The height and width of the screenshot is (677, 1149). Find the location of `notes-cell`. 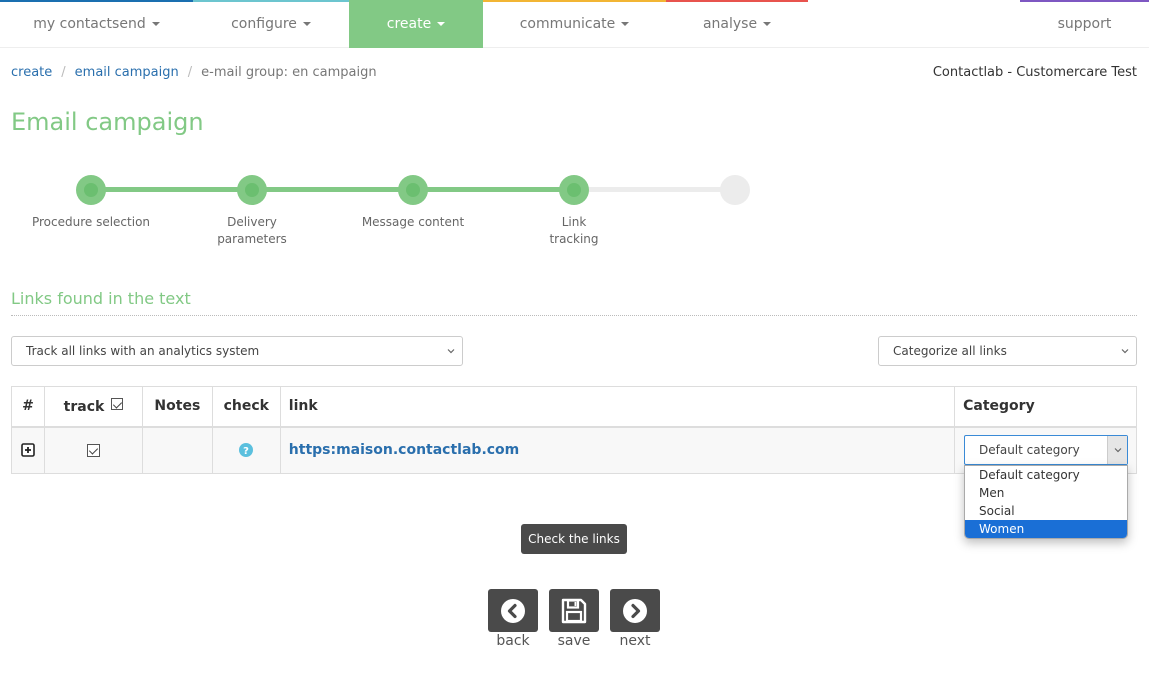

notes-cell is located at coordinates (177, 450).